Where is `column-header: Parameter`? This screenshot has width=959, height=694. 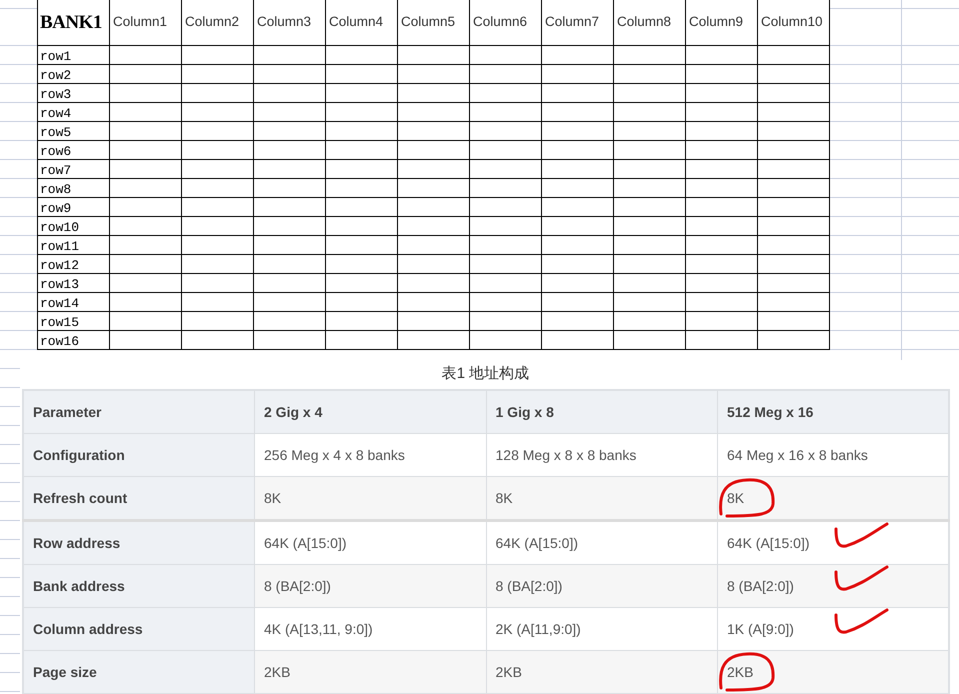 column-header: Parameter is located at coordinates (138, 412).